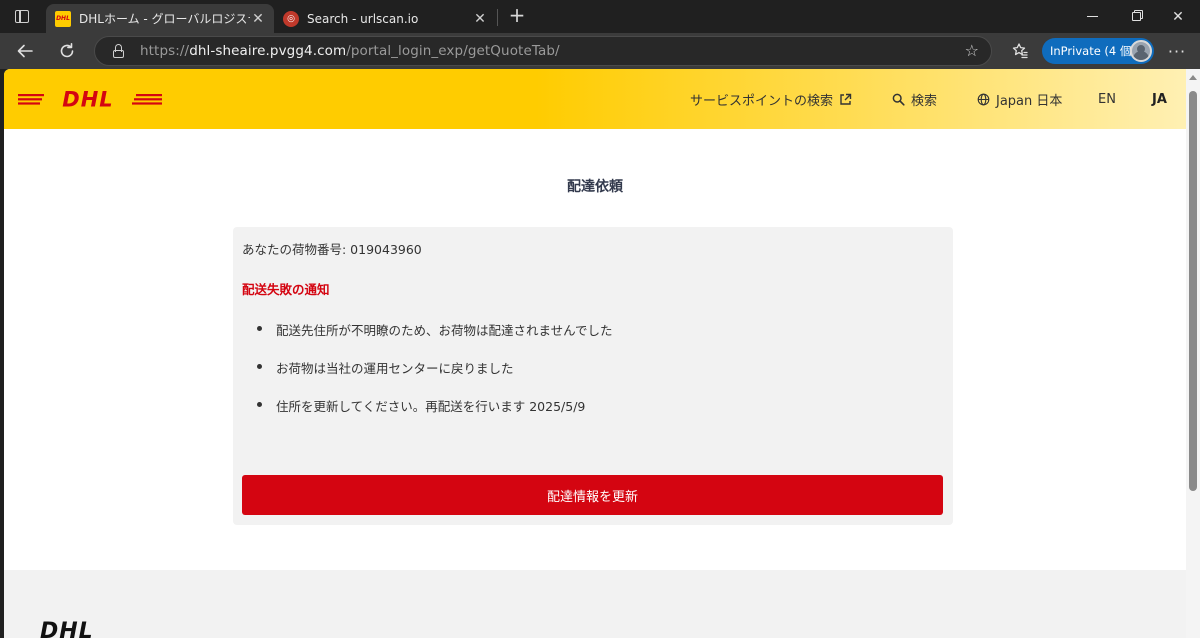 The height and width of the screenshot is (638, 1200). What do you see at coordinates (332, 249) in the screenshot?
I see `tracking-number: あなたの荷物番号: 019043960` at bounding box center [332, 249].